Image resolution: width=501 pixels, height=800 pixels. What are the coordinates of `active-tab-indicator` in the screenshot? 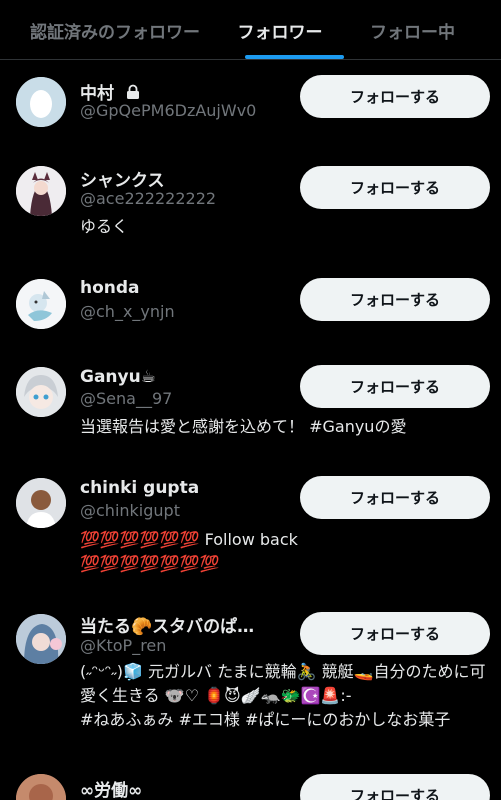 It's located at (294, 57).